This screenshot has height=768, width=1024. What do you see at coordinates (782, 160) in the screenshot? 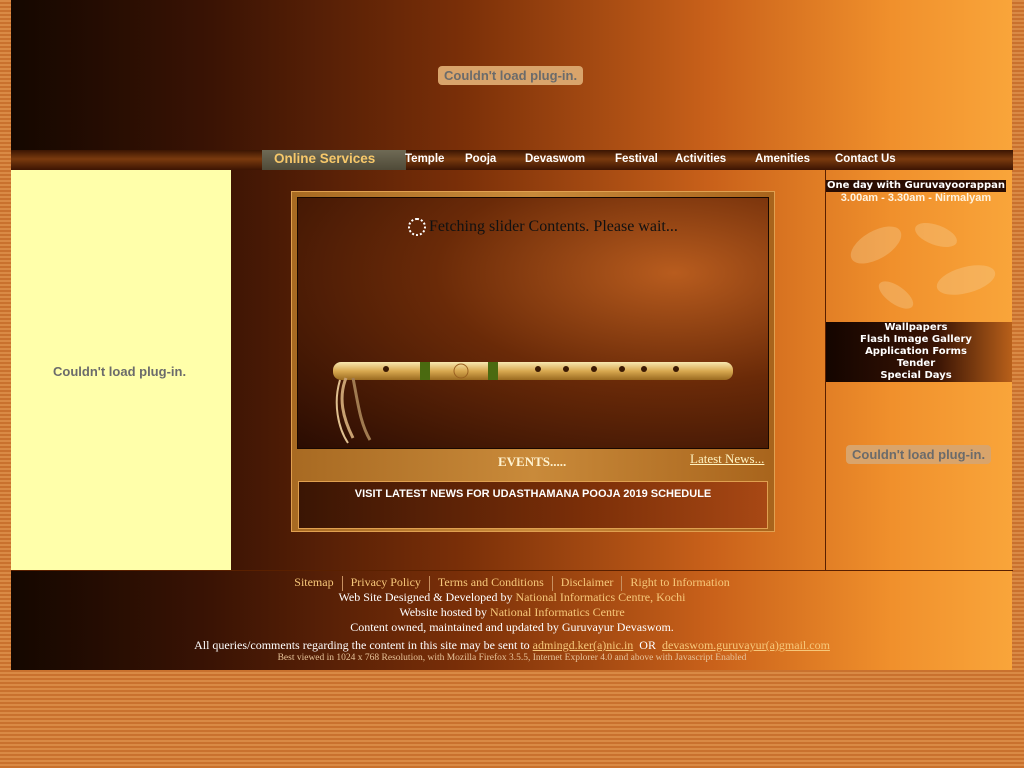
I see `nav-amenities: Amenities` at bounding box center [782, 160].